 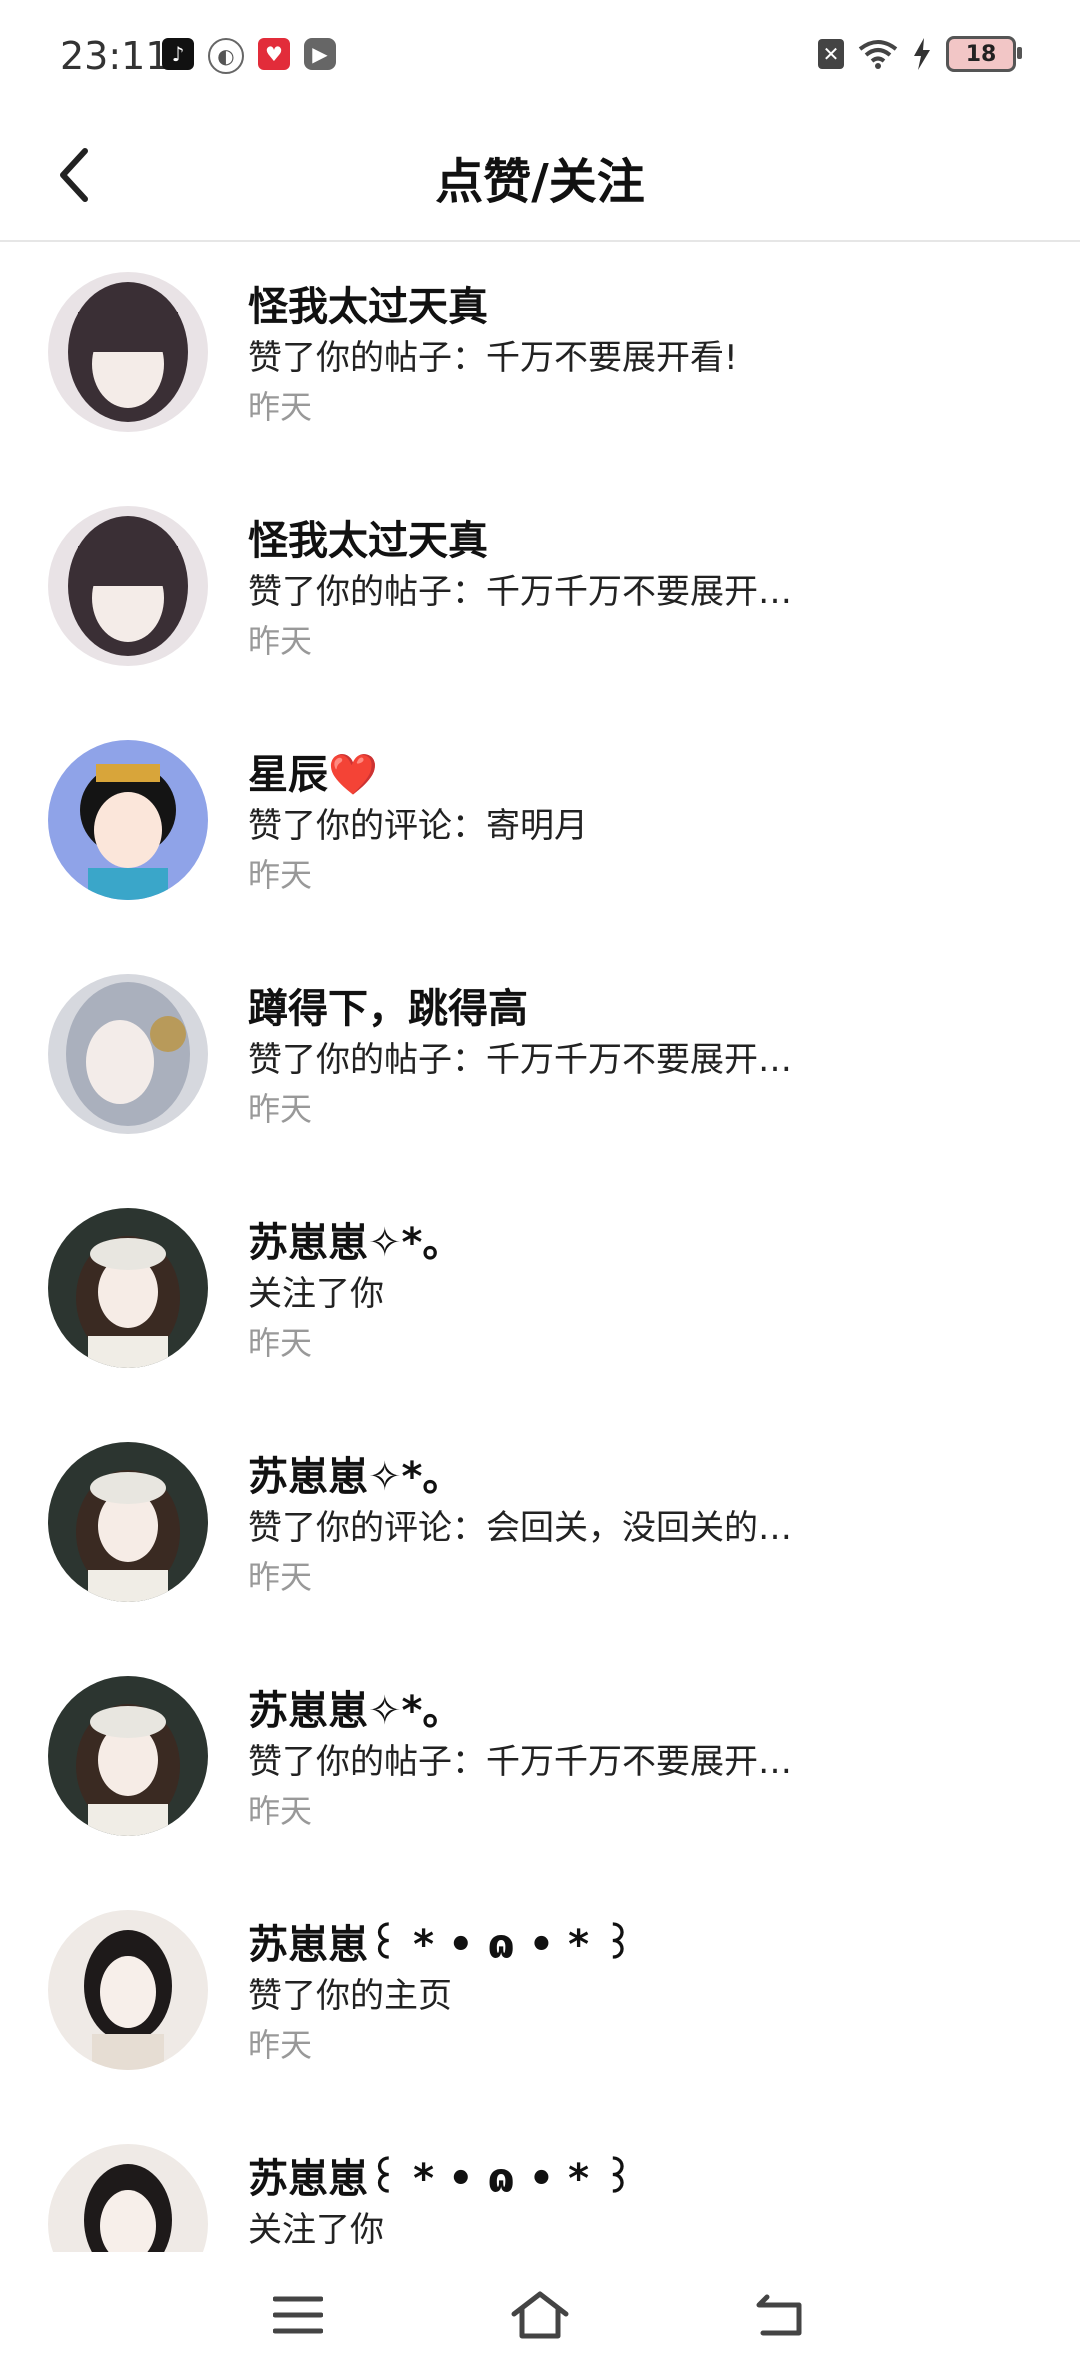 I want to click on home-icon, so click(x=540, y=2315).